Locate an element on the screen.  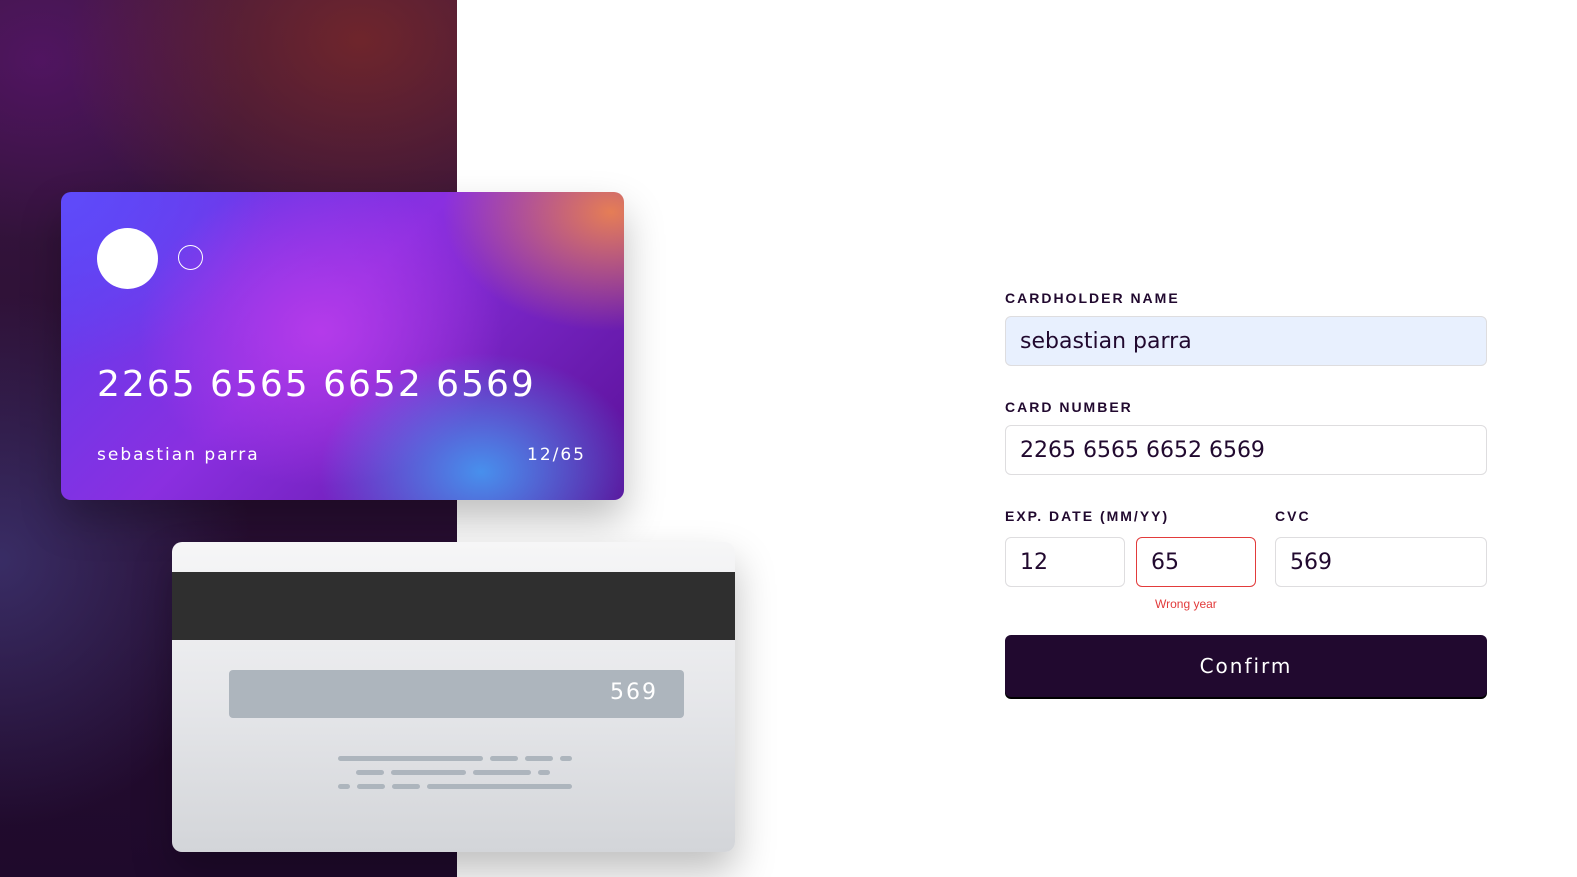
exp-date-field: EXP. DATE (MM/YY) Wrong year is located at coordinates (1135, 563).